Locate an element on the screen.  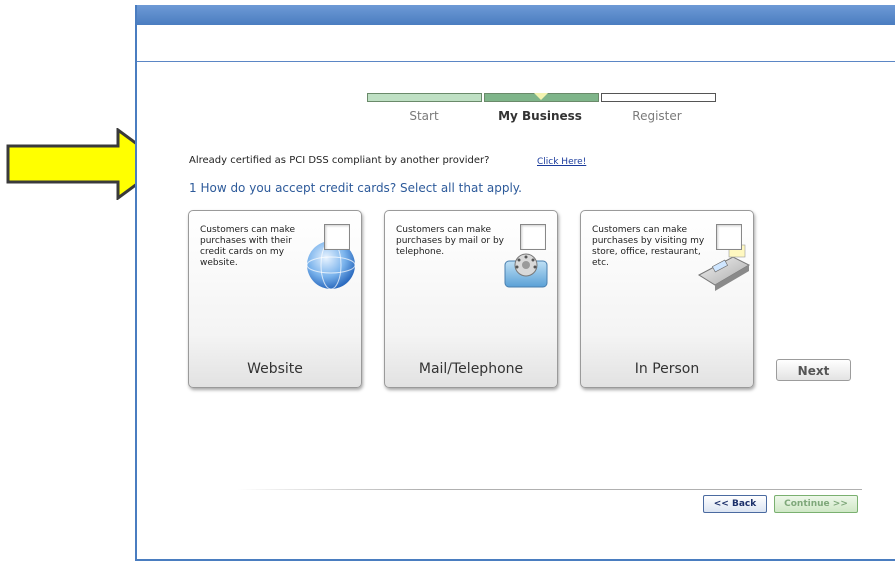
progress-segment-register is located at coordinates (658, 97).